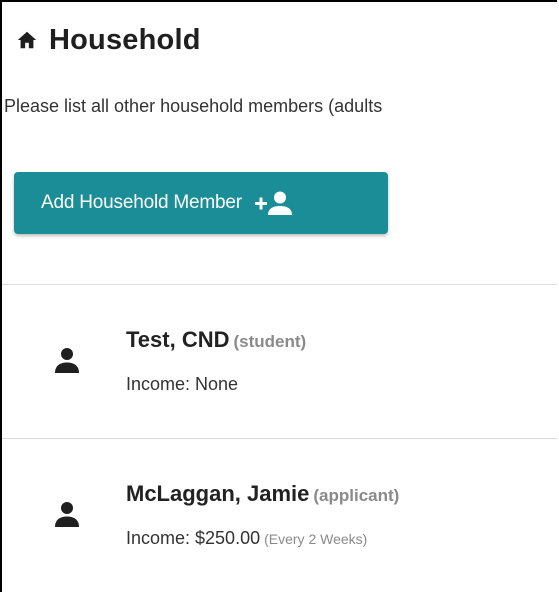  Describe the element at coordinates (274, 203) in the screenshot. I see `add-person-icon` at that location.